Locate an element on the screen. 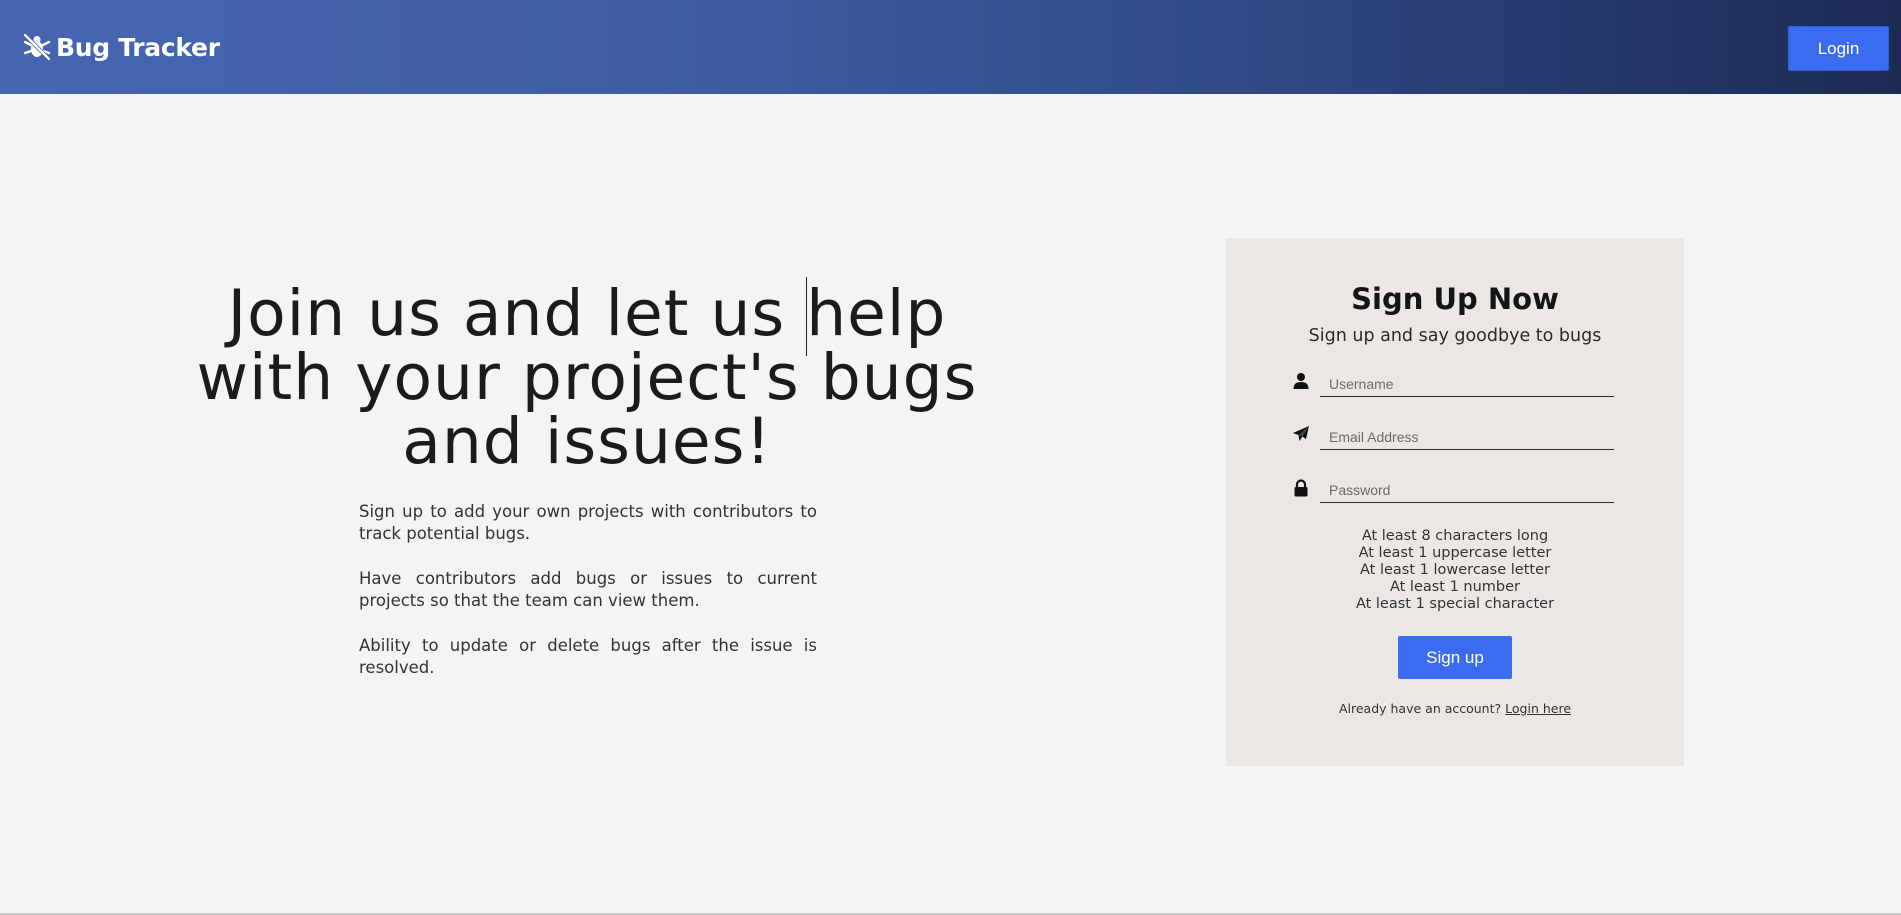  signup-title: Sign Up Now is located at coordinates (1455, 299).